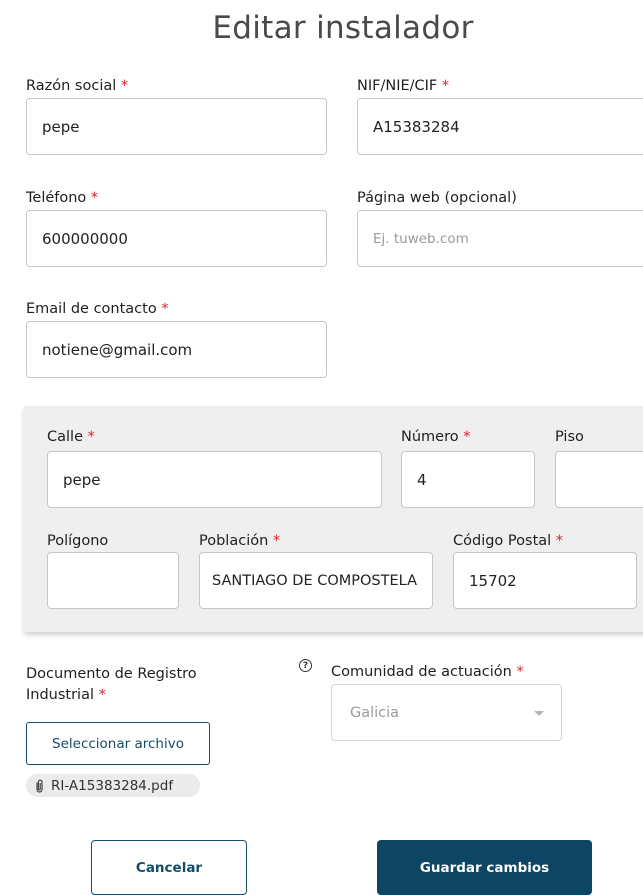 This screenshot has width=643, height=895. Describe the element at coordinates (599, 479) in the screenshot. I see `piso-input` at that location.